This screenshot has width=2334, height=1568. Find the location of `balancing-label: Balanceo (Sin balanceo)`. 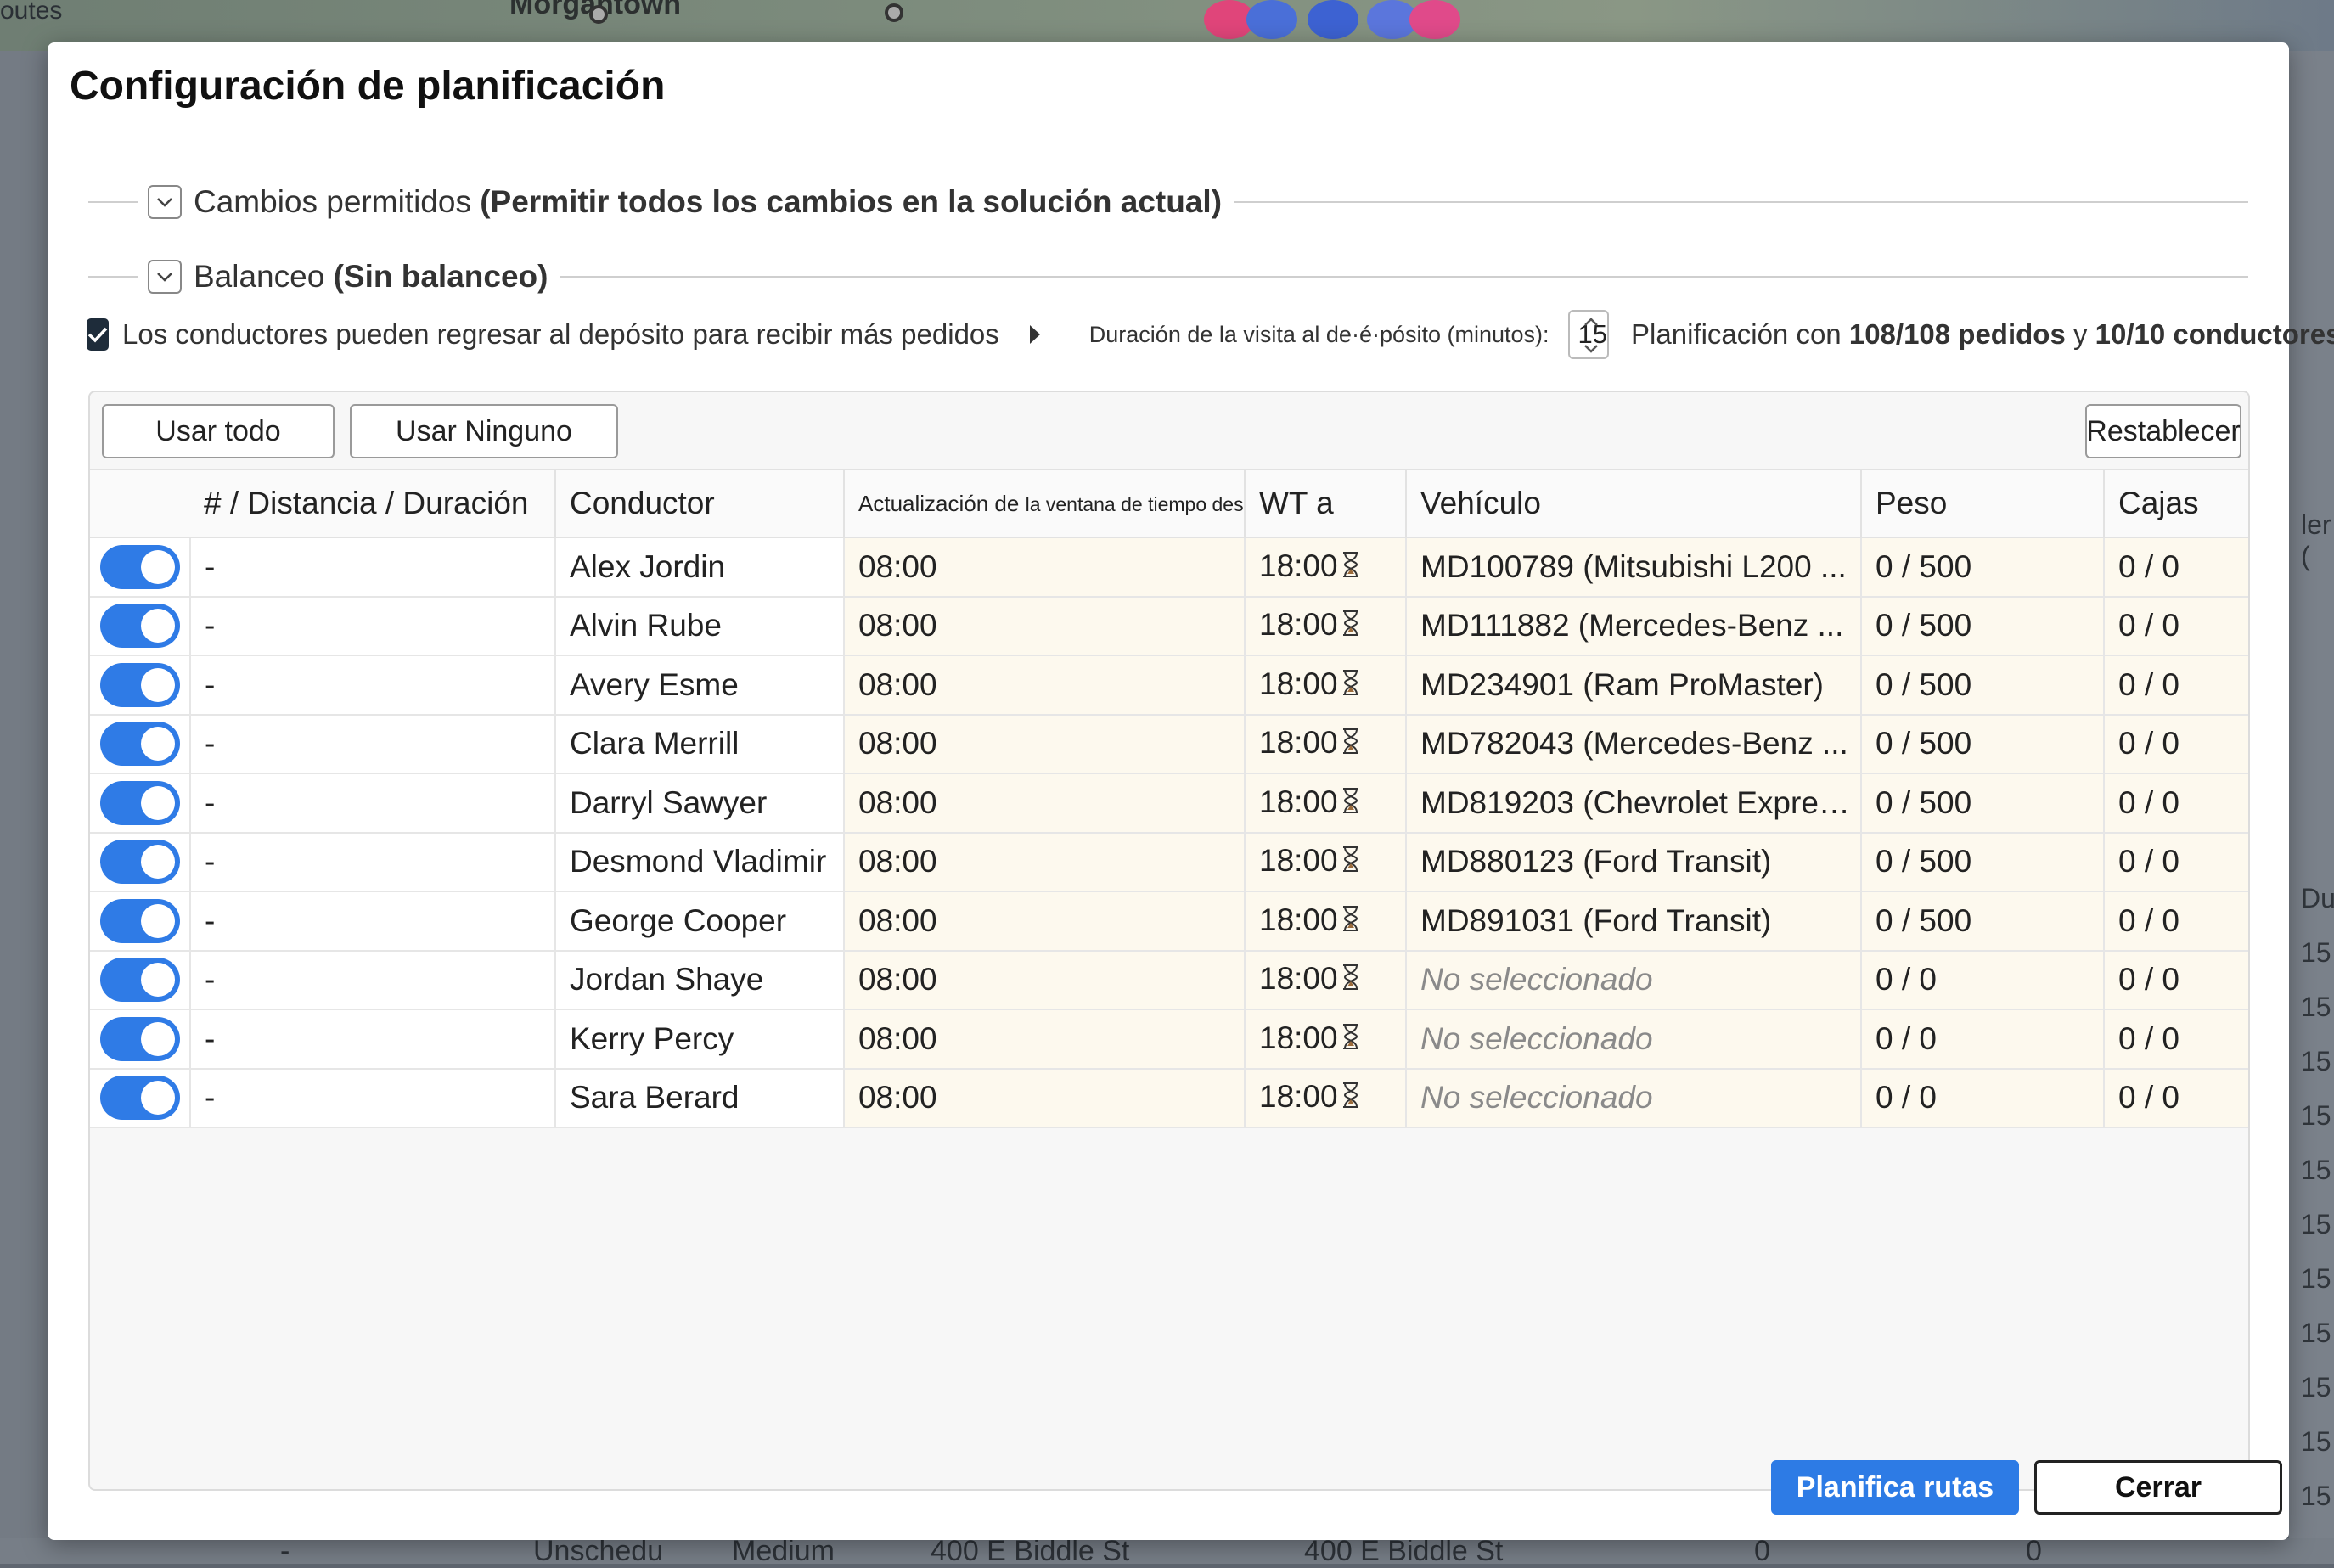

balancing-label: Balanceo (Sin balanceo) is located at coordinates (371, 277).